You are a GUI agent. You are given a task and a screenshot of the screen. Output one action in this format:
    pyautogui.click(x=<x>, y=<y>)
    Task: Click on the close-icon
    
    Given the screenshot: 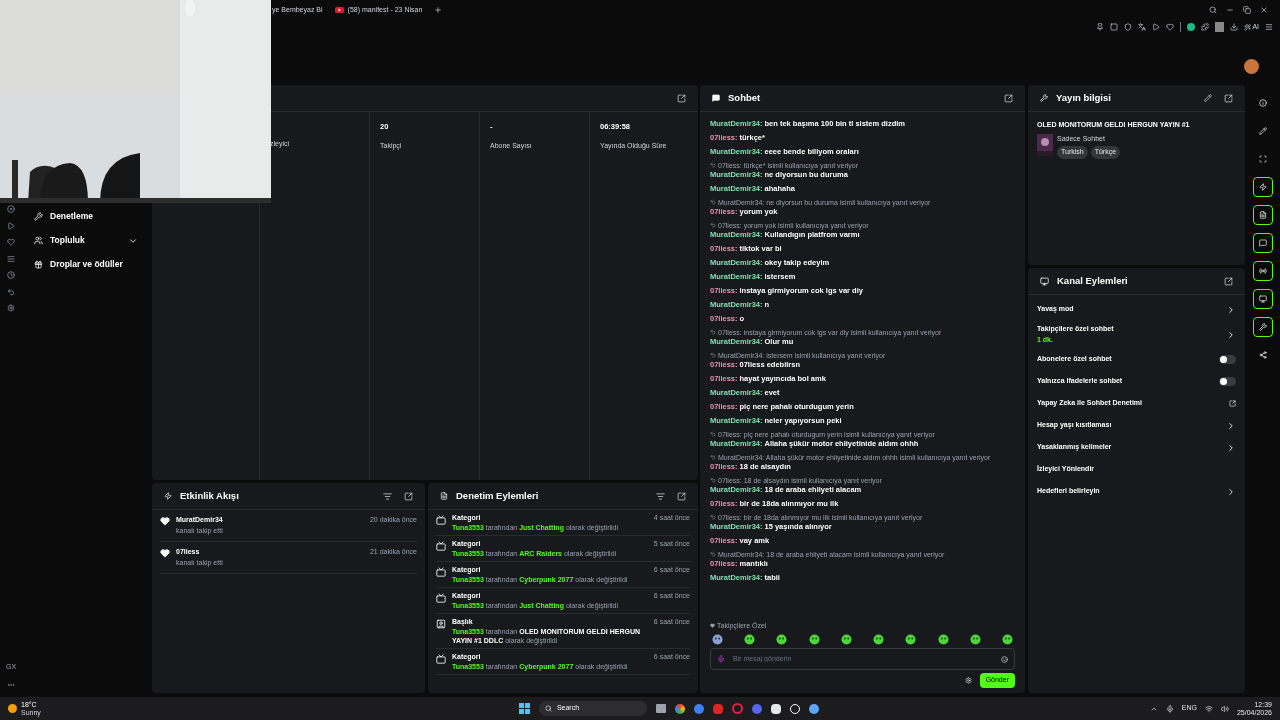 What is the action you would take?
    pyautogui.click(x=1264, y=10)
    